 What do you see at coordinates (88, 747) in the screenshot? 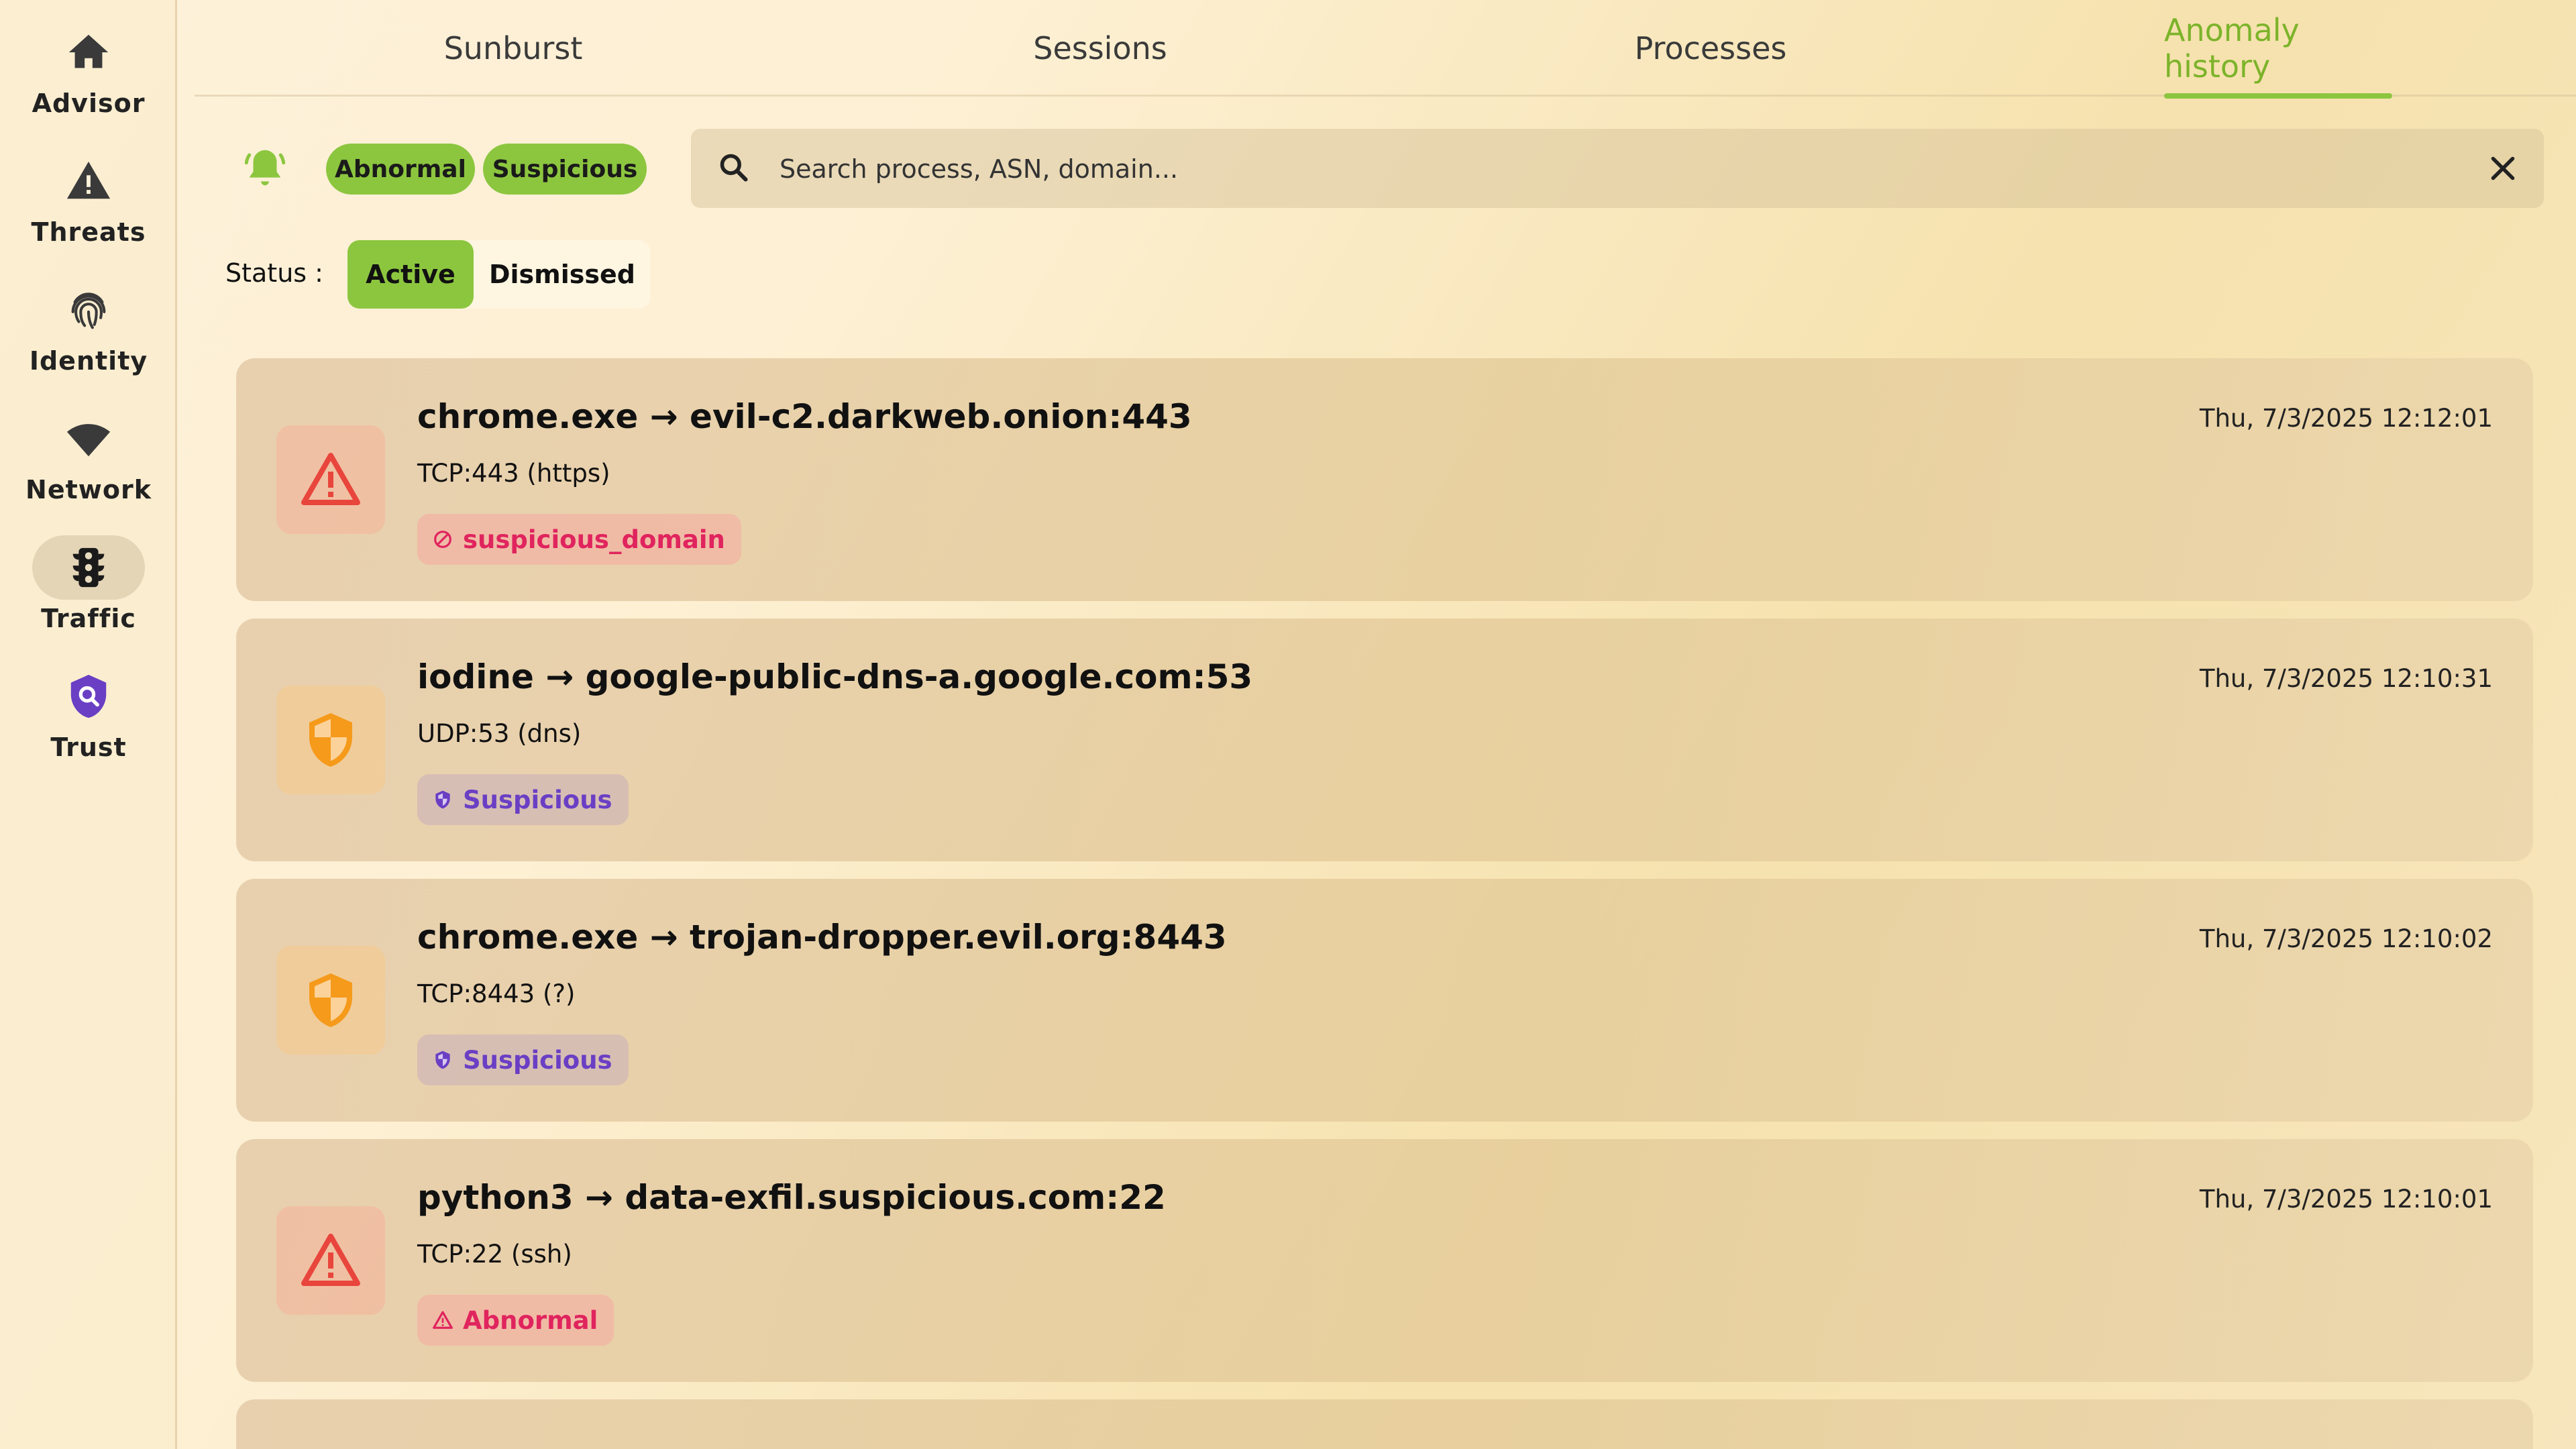
I see `sidebar-item-label: Trust` at bounding box center [88, 747].